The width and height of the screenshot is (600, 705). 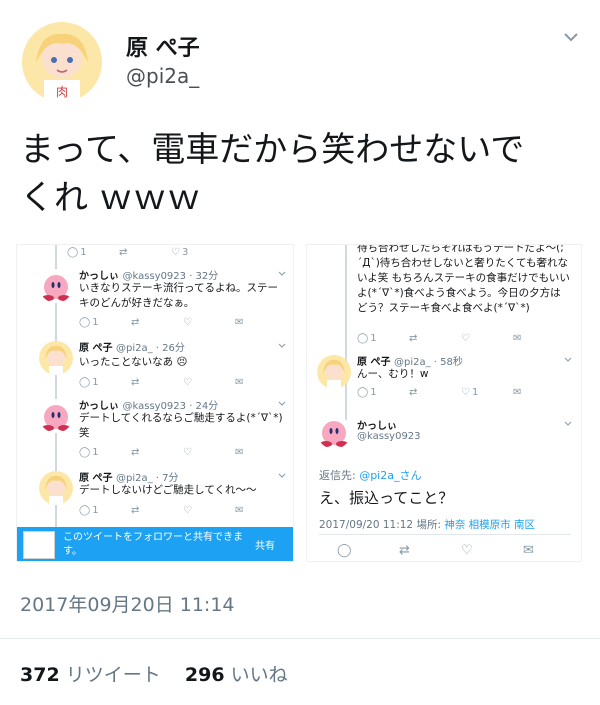 What do you see at coordinates (444, 379) in the screenshot?
I see `thread-item: 原 ぺ子 @pi2a_ · 58秒 んー、むり！w ◯ 1 ⇄ ♡ 1 ✉` at bounding box center [444, 379].